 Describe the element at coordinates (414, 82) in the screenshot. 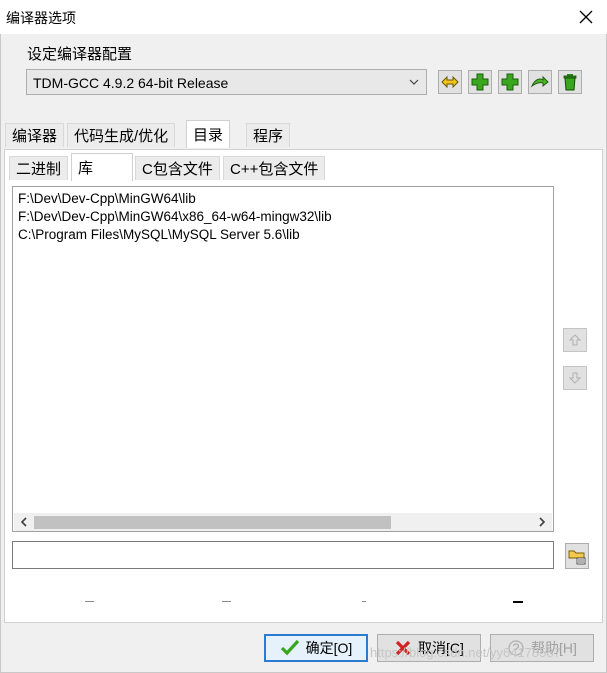

I see `chevron-down-icon` at that location.